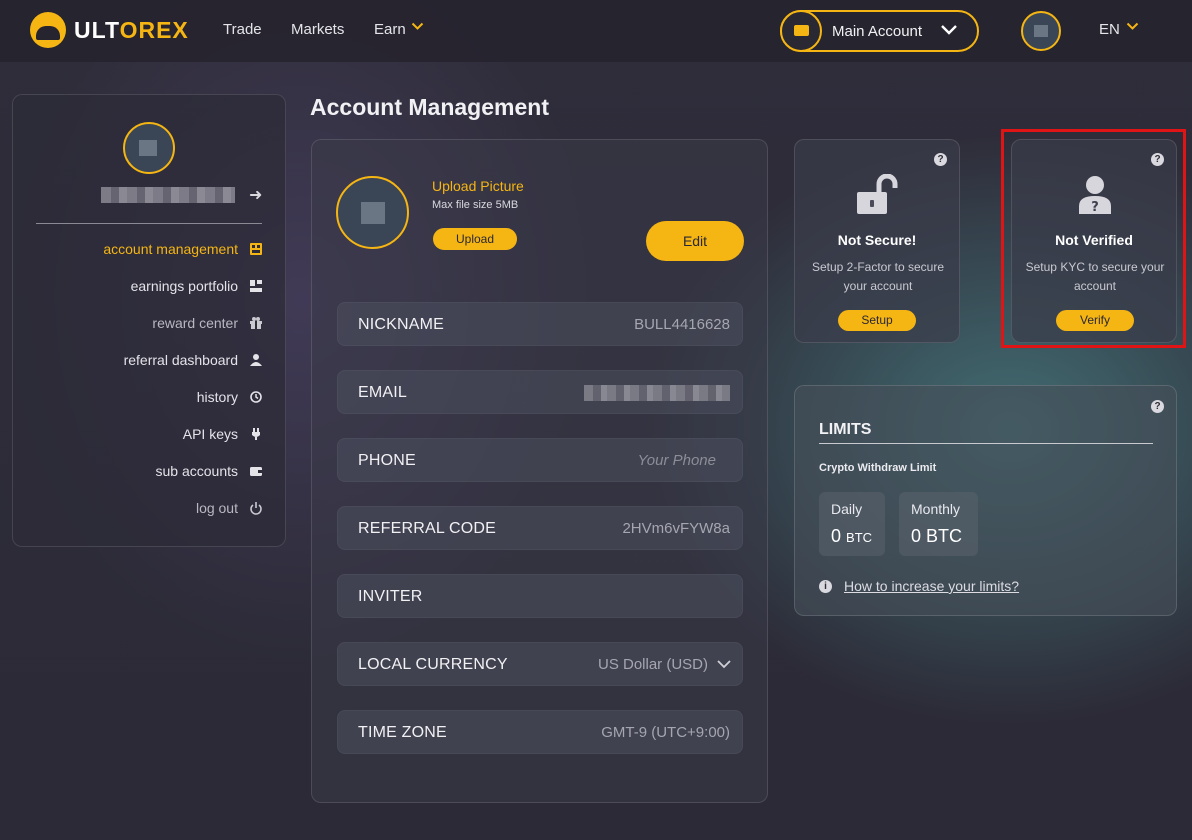 The image size is (1192, 840). Describe the element at coordinates (859, 537) in the screenshot. I see `daily-unit: BTC` at that location.